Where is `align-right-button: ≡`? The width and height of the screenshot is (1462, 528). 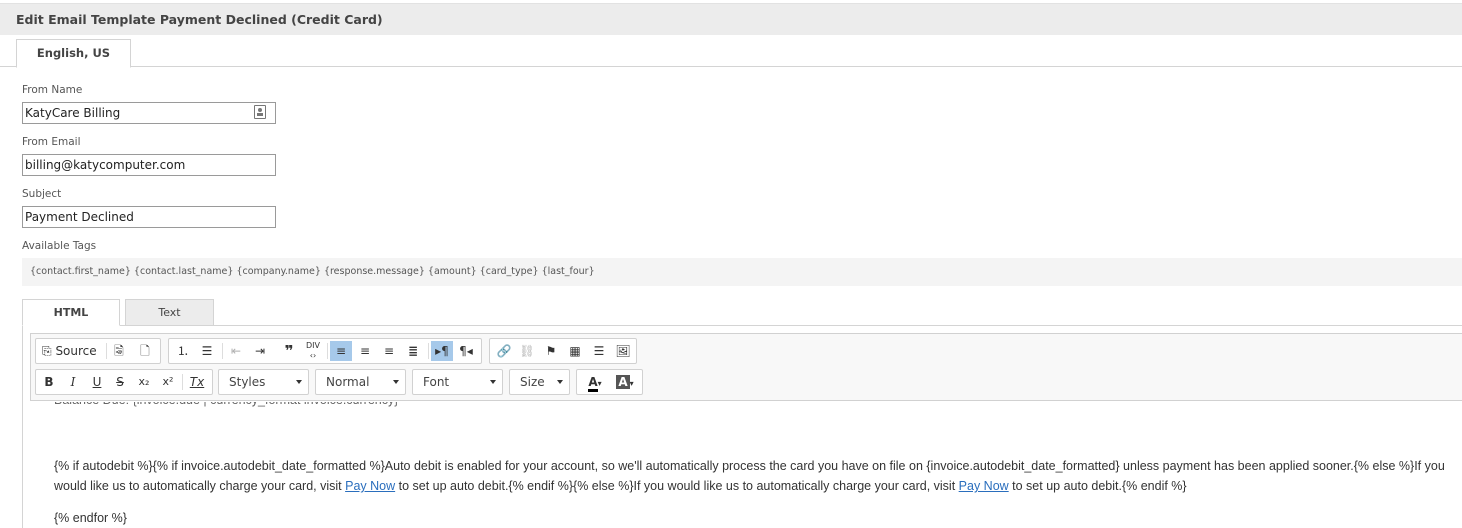
align-right-button: ≡ is located at coordinates (389, 351).